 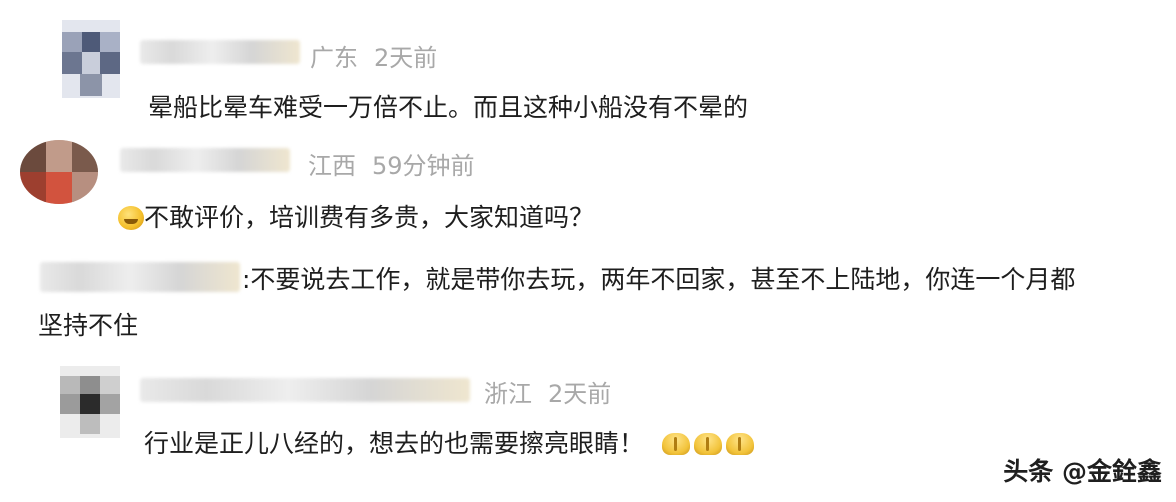 I want to click on comment-text: 行业是正儿八经的，想去的也需要擦亮眼睛！, so click(x=394, y=443).